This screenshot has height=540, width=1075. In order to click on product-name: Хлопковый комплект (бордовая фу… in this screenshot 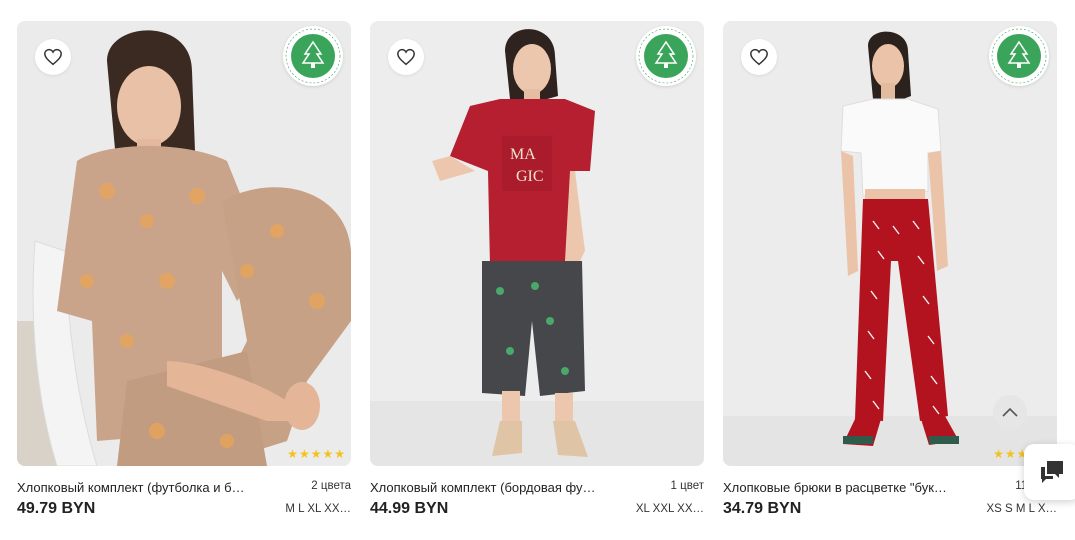, I will do `click(490, 487)`.